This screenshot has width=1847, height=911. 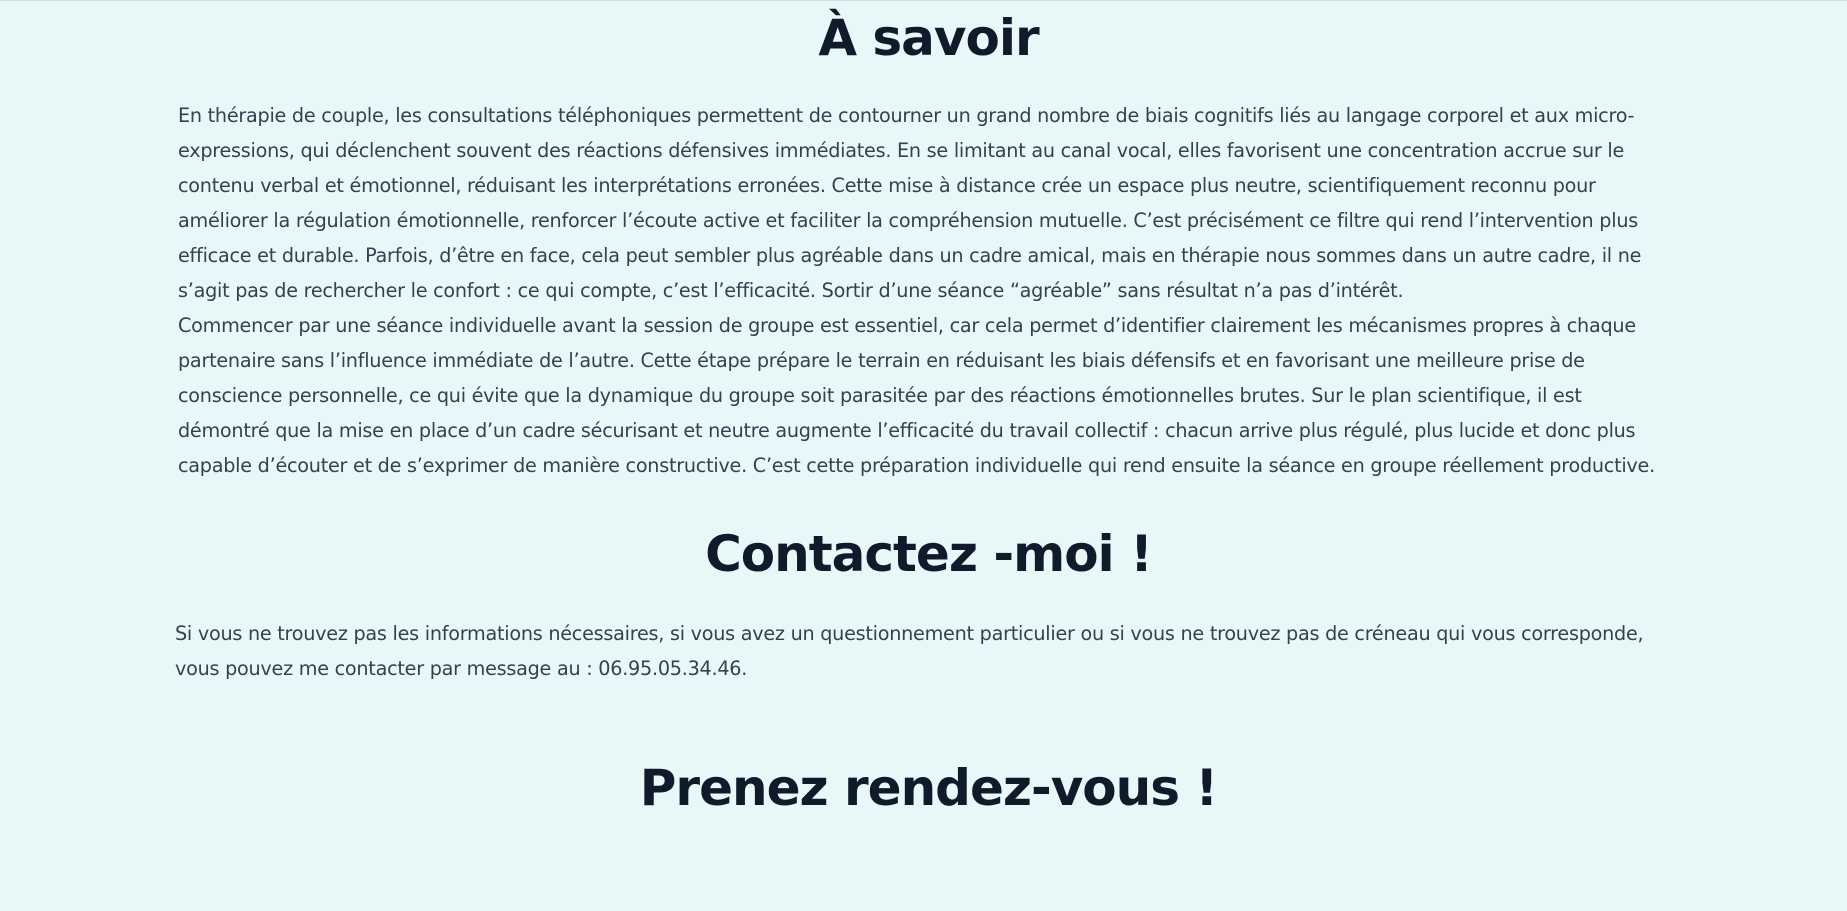 What do you see at coordinates (929, 554) in the screenshot?
I see `section-title-contact: Contactez -moi !` at bounding box center [929, 554].